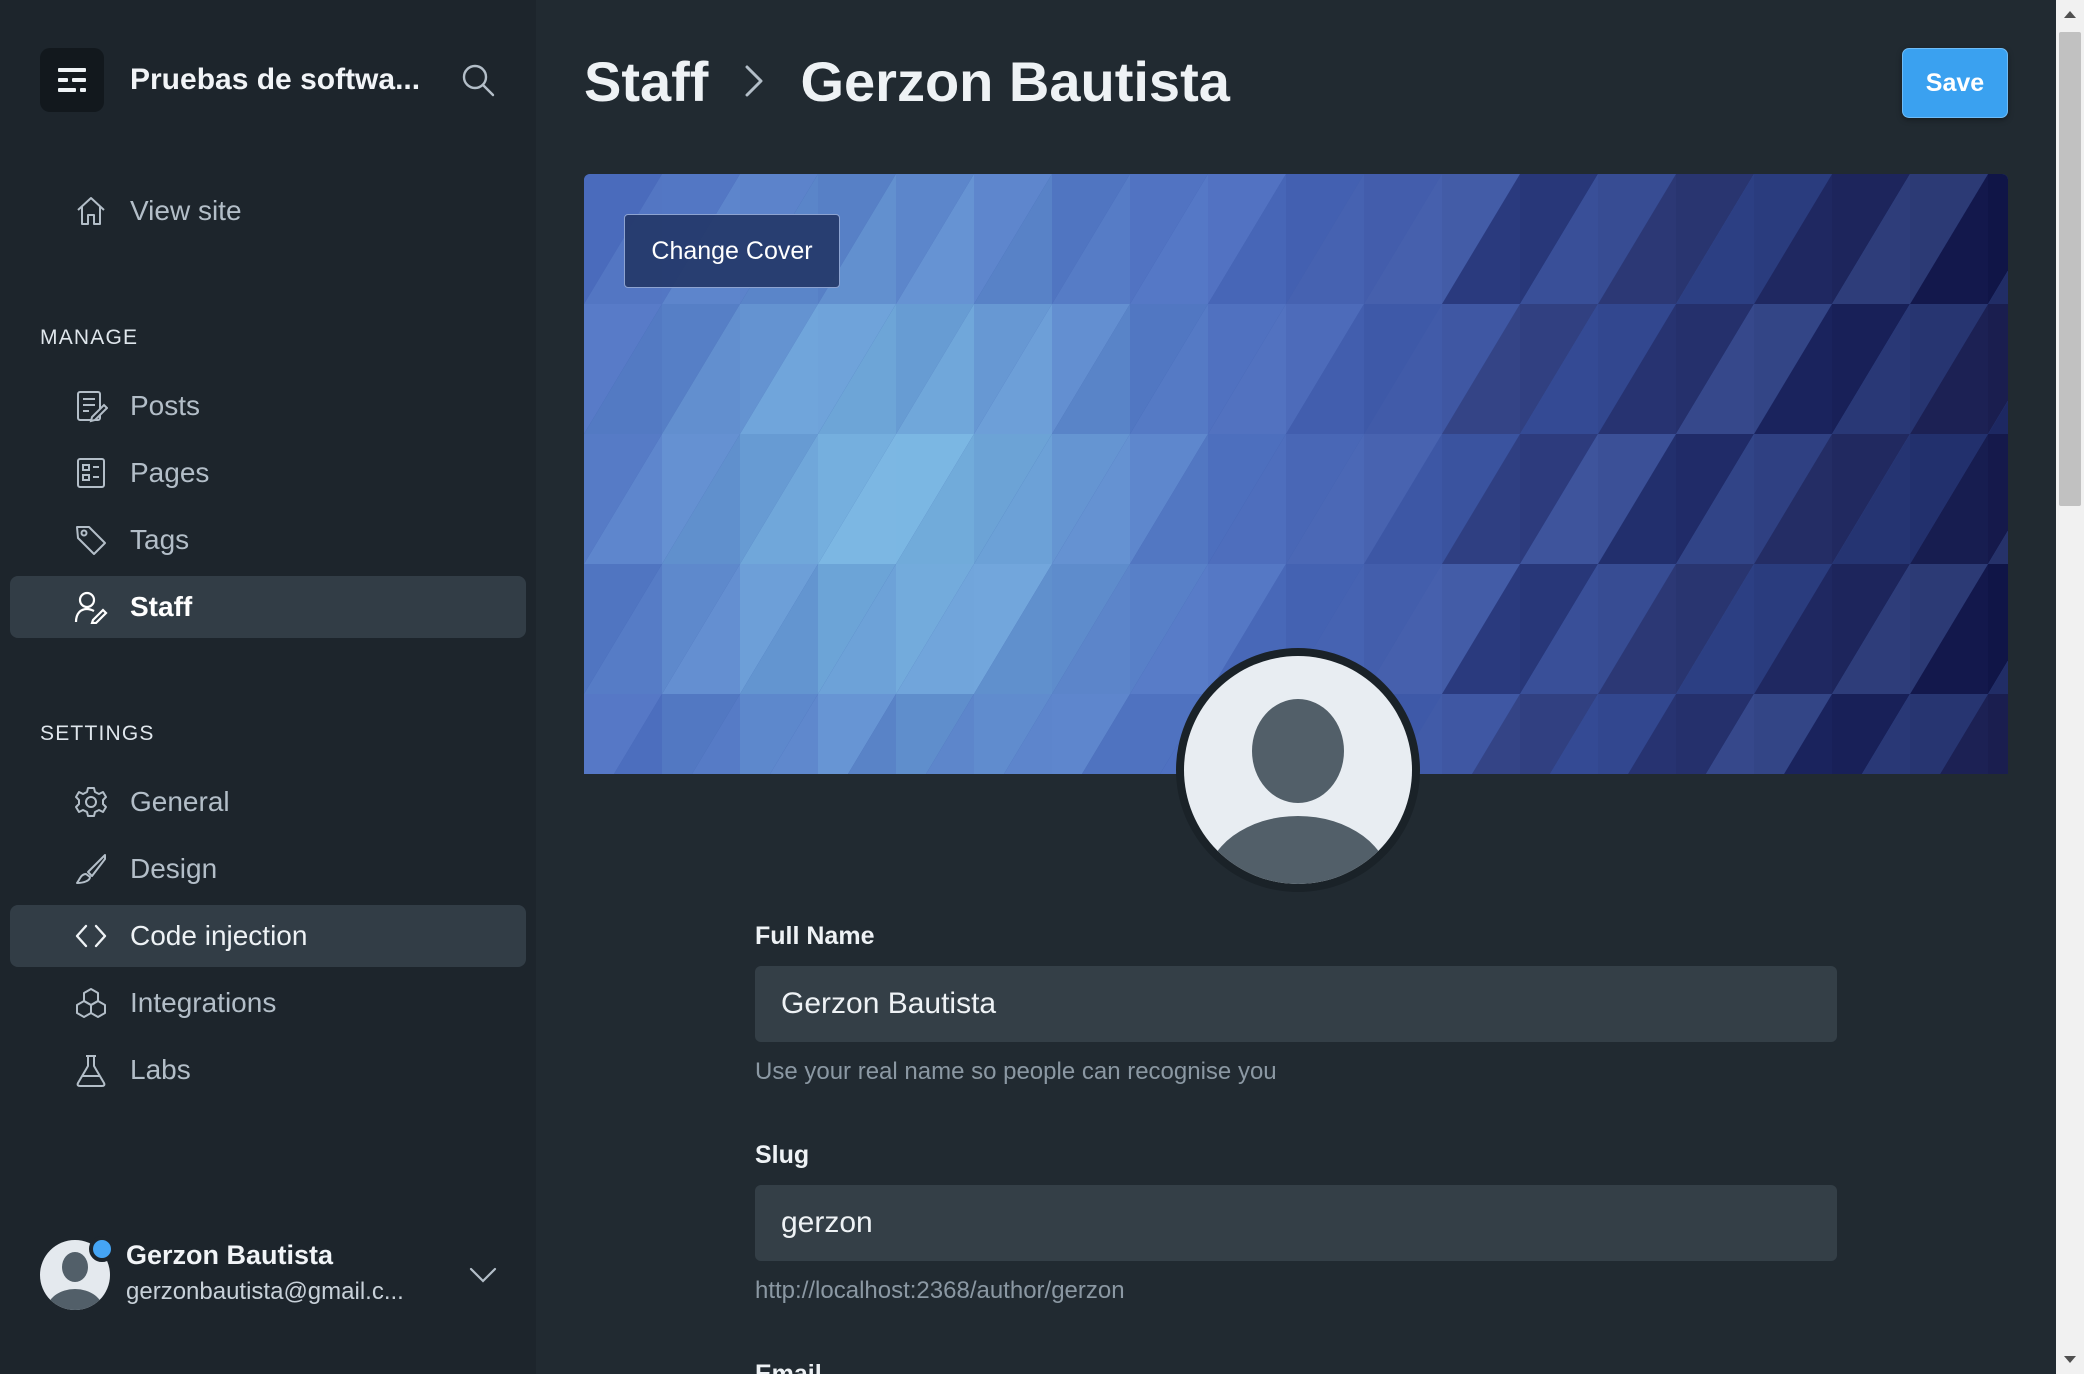  Describe the element at coordinates (91, 869) in the screenshot. I see `brush-icon` at that location.